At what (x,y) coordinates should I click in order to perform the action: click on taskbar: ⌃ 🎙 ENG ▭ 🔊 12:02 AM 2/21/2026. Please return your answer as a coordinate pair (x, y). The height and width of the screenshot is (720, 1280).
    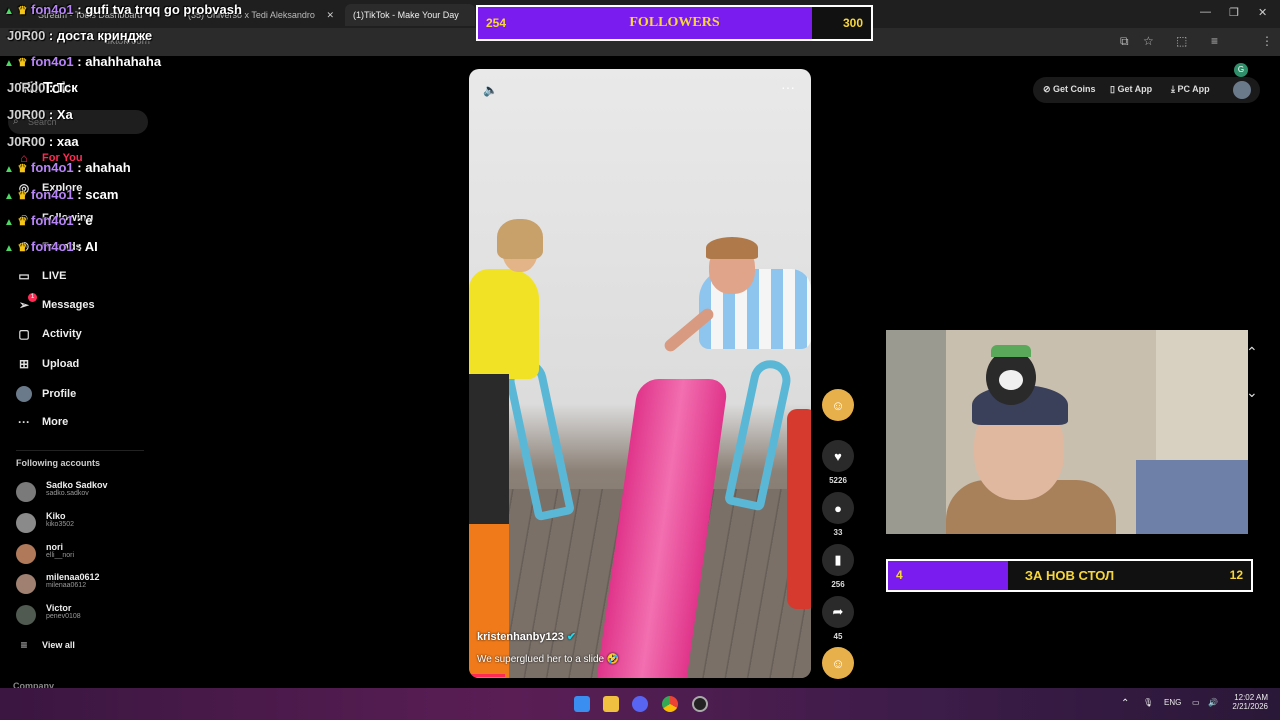
    Looking at the image, I should click on (640, 704).